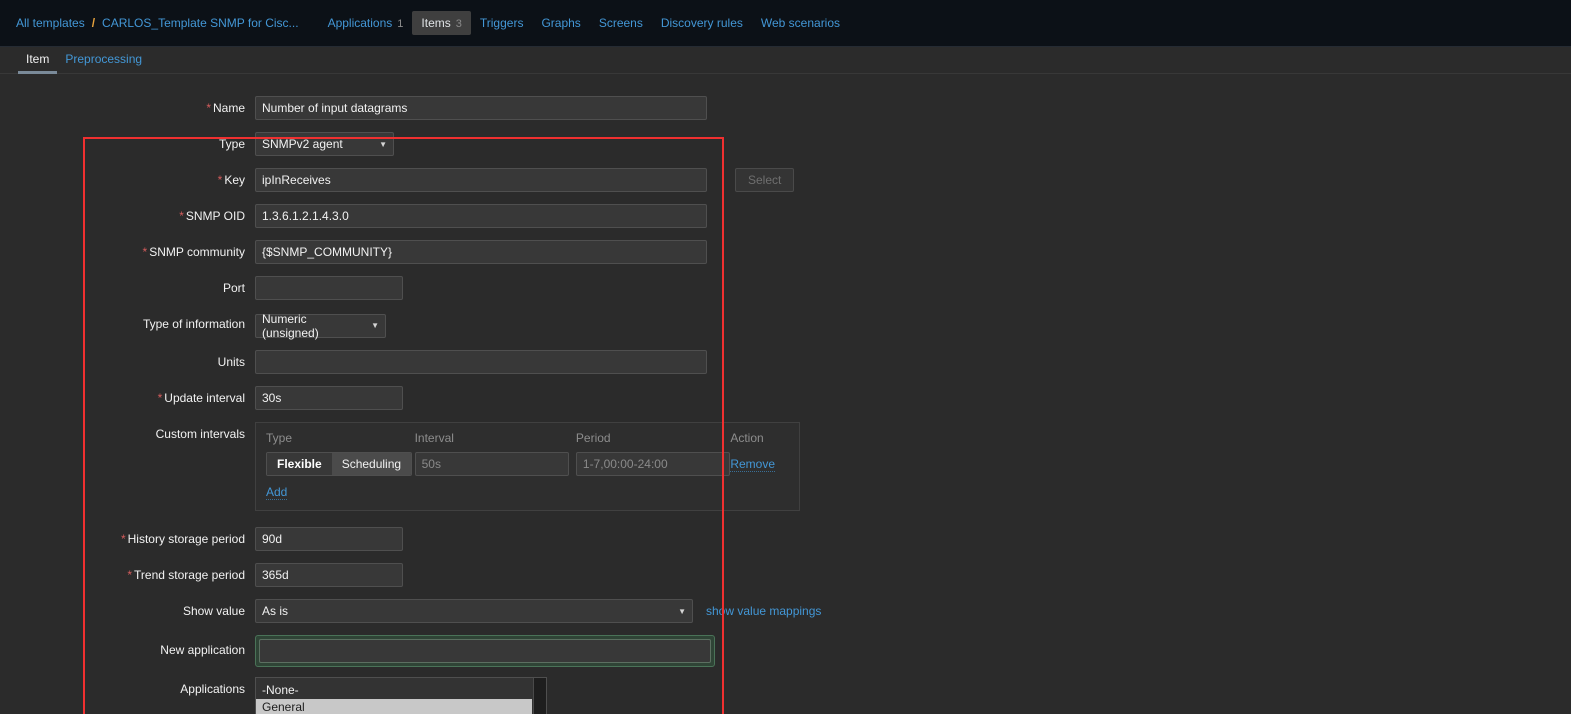 The height and width of the screenshot is (714, 1571). I want to click on nav-tab-label: Screens, so click(620, 23).